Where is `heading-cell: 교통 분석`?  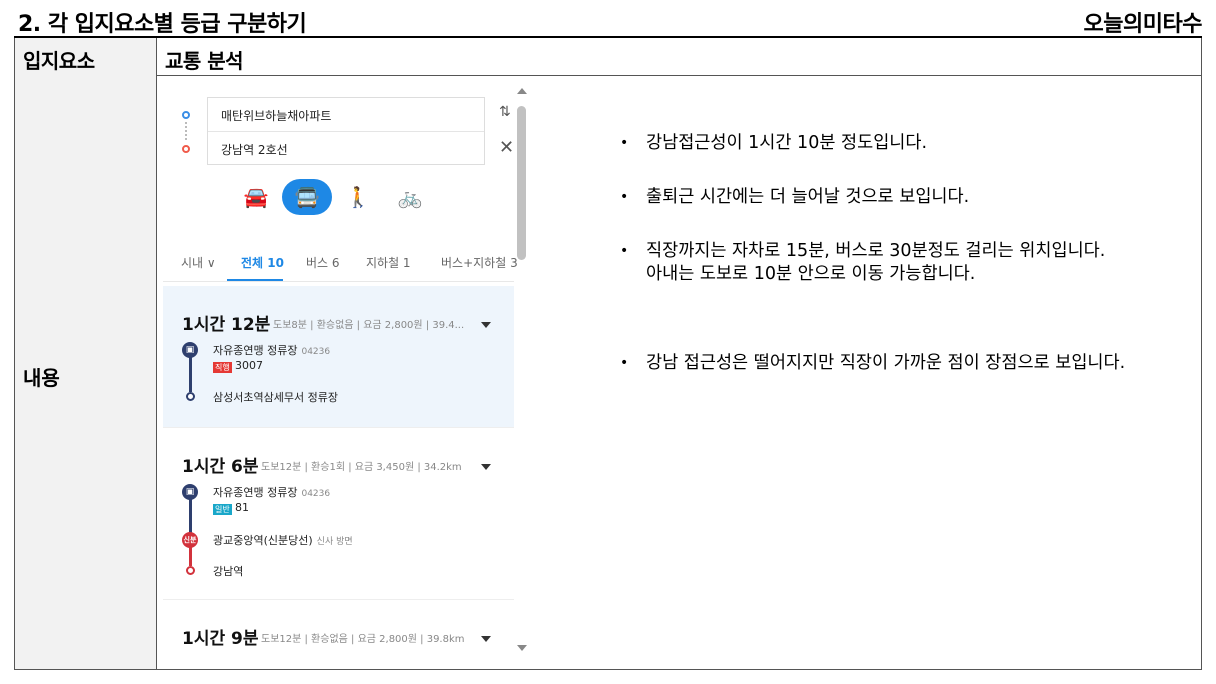 heading-cell: 교통 분석 is located at coordinates (679, 57).